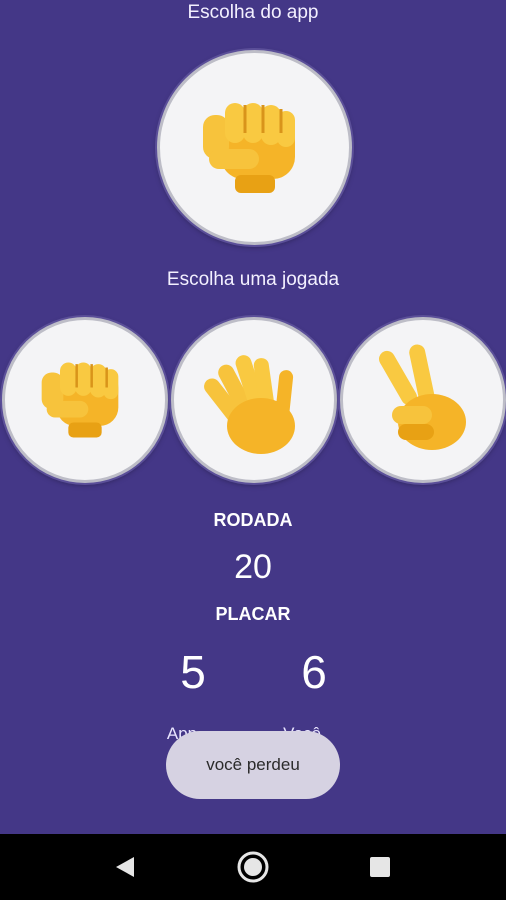 Image resolution: width=506 pixels, height=900 pixels. Describe the element at coordinates (253, 765) in the screenshot. I see `result-toast: você perdeu` at that location.